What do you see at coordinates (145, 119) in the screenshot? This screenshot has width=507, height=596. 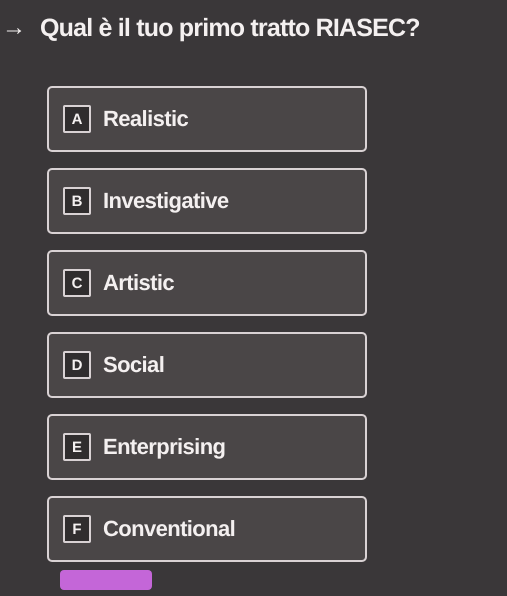 I see `option-label: Realistic` at bounding box center [145, 119].